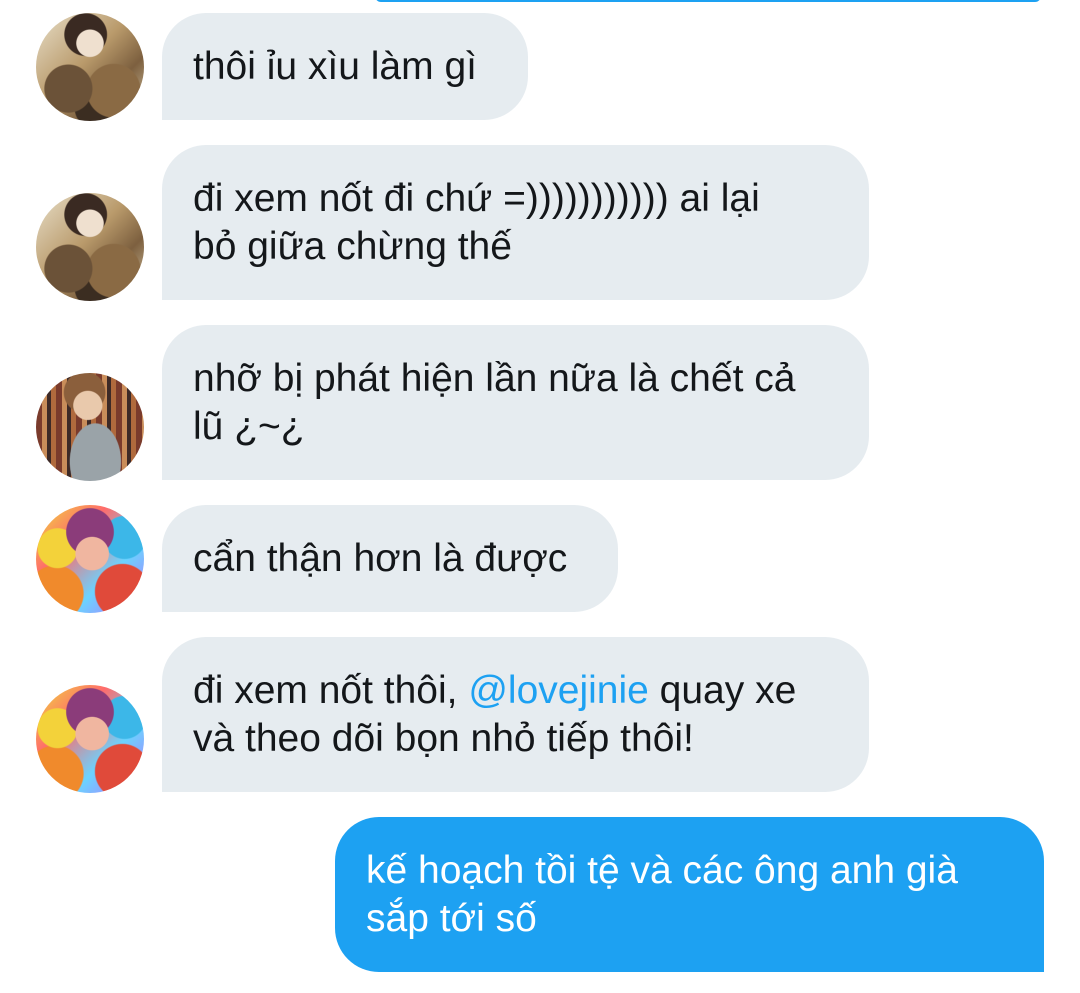 The height and width of the screenshot is (993, 1080). Describe the element at coordinates (708, 1) in the screenshot. I see `previous-outgoing-bubble` at that location.